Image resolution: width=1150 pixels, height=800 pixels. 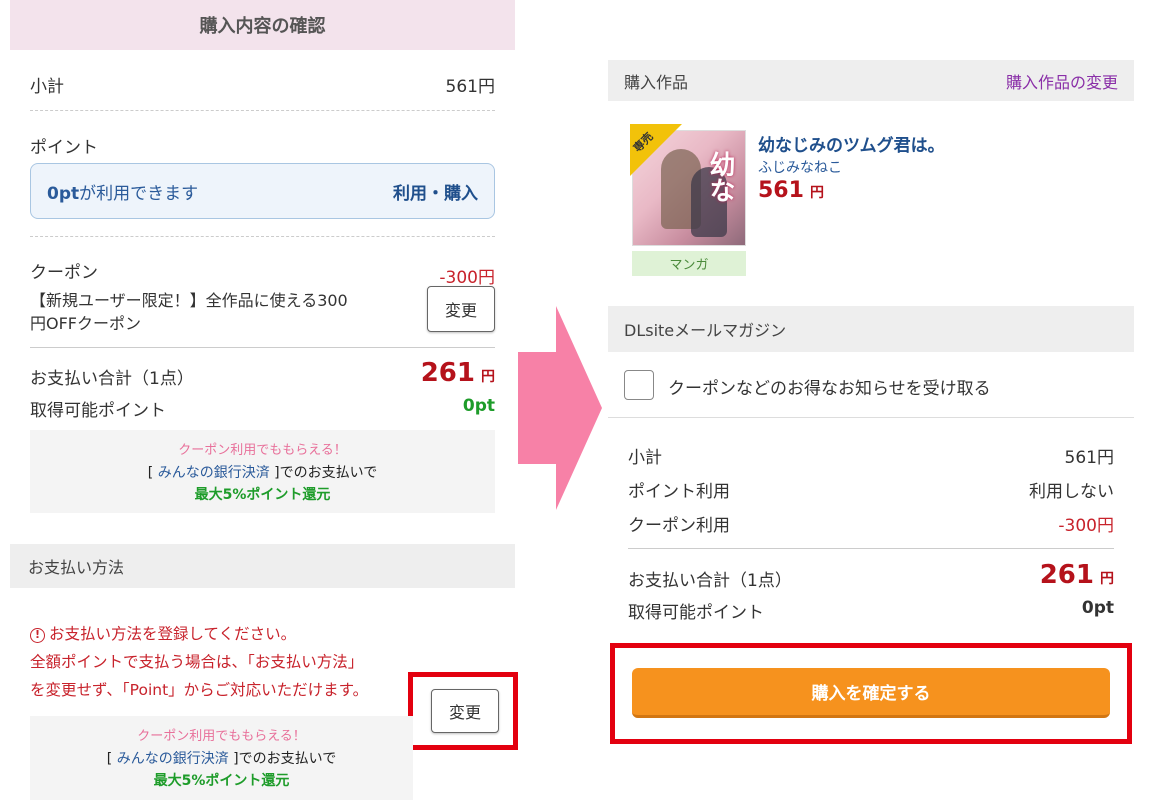 What do you see at coordinates (467, 278) in the screenshot?
I see `coupon-value: -300円` at bounding box center [467, 278].